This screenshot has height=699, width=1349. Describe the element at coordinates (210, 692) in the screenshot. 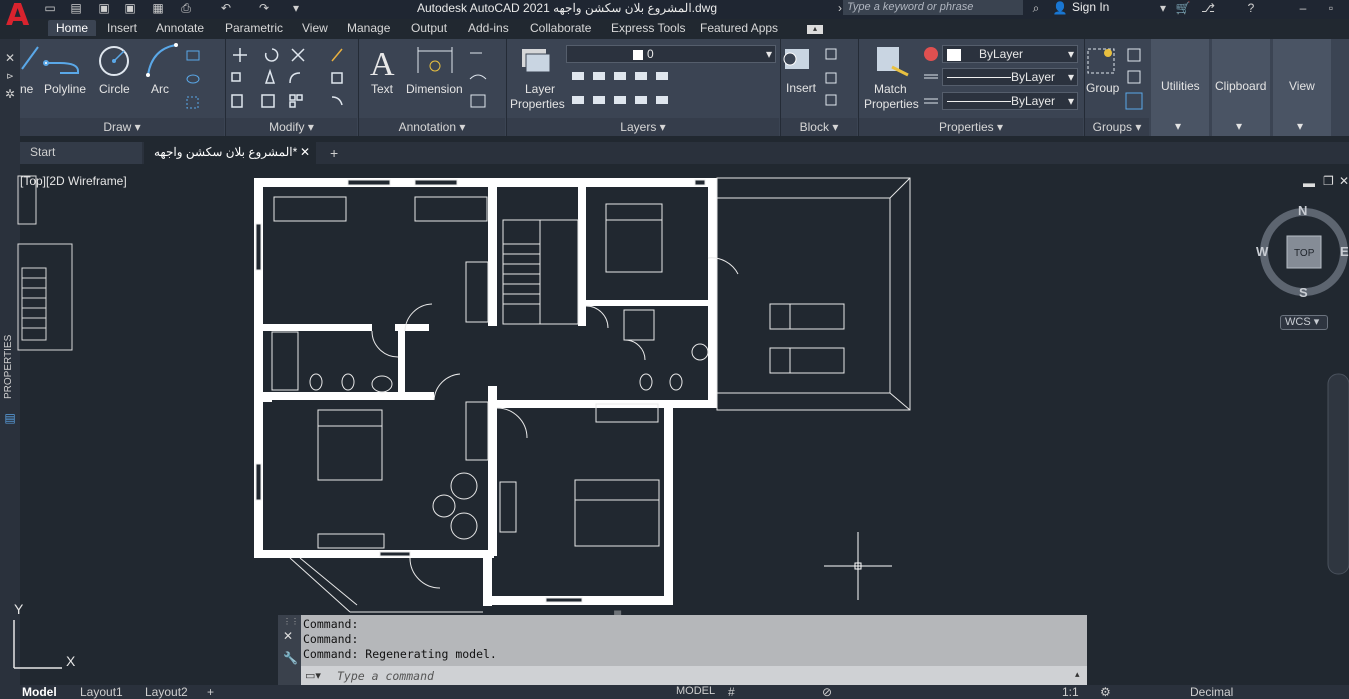

I see `add-layout-icon: +` at that location.